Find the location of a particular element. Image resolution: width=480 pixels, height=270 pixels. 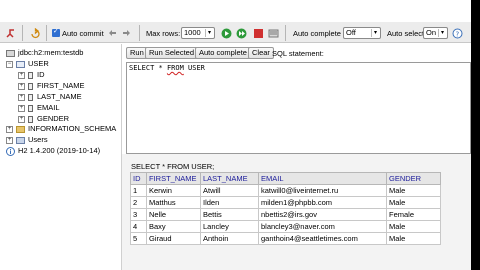

table-cell: 1 is located at coordinates (138, 190).